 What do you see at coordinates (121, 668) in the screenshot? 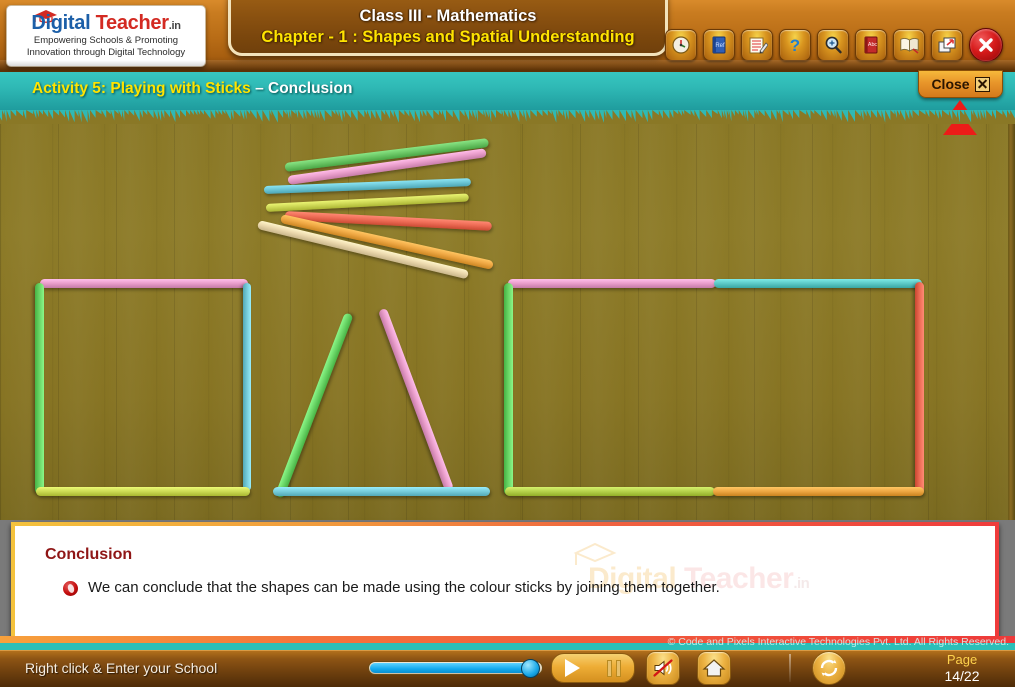
I see `school-entry-hint: Right click & Enter your School` at bounding box center [121, 668].